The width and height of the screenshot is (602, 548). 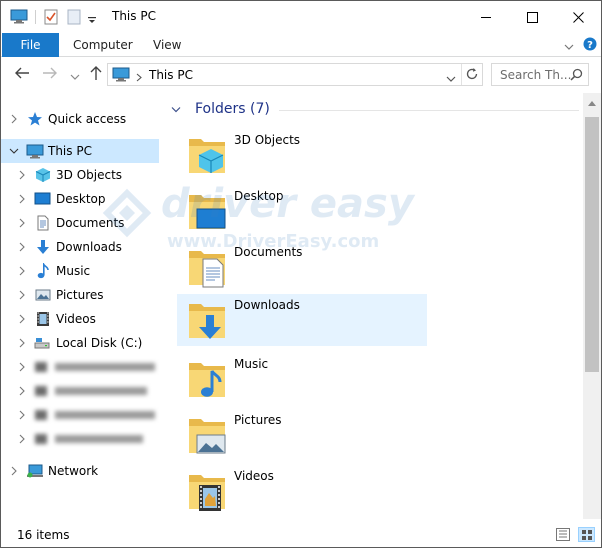 I want to click on nav-item-music: Music, so click(x=80, y=271).